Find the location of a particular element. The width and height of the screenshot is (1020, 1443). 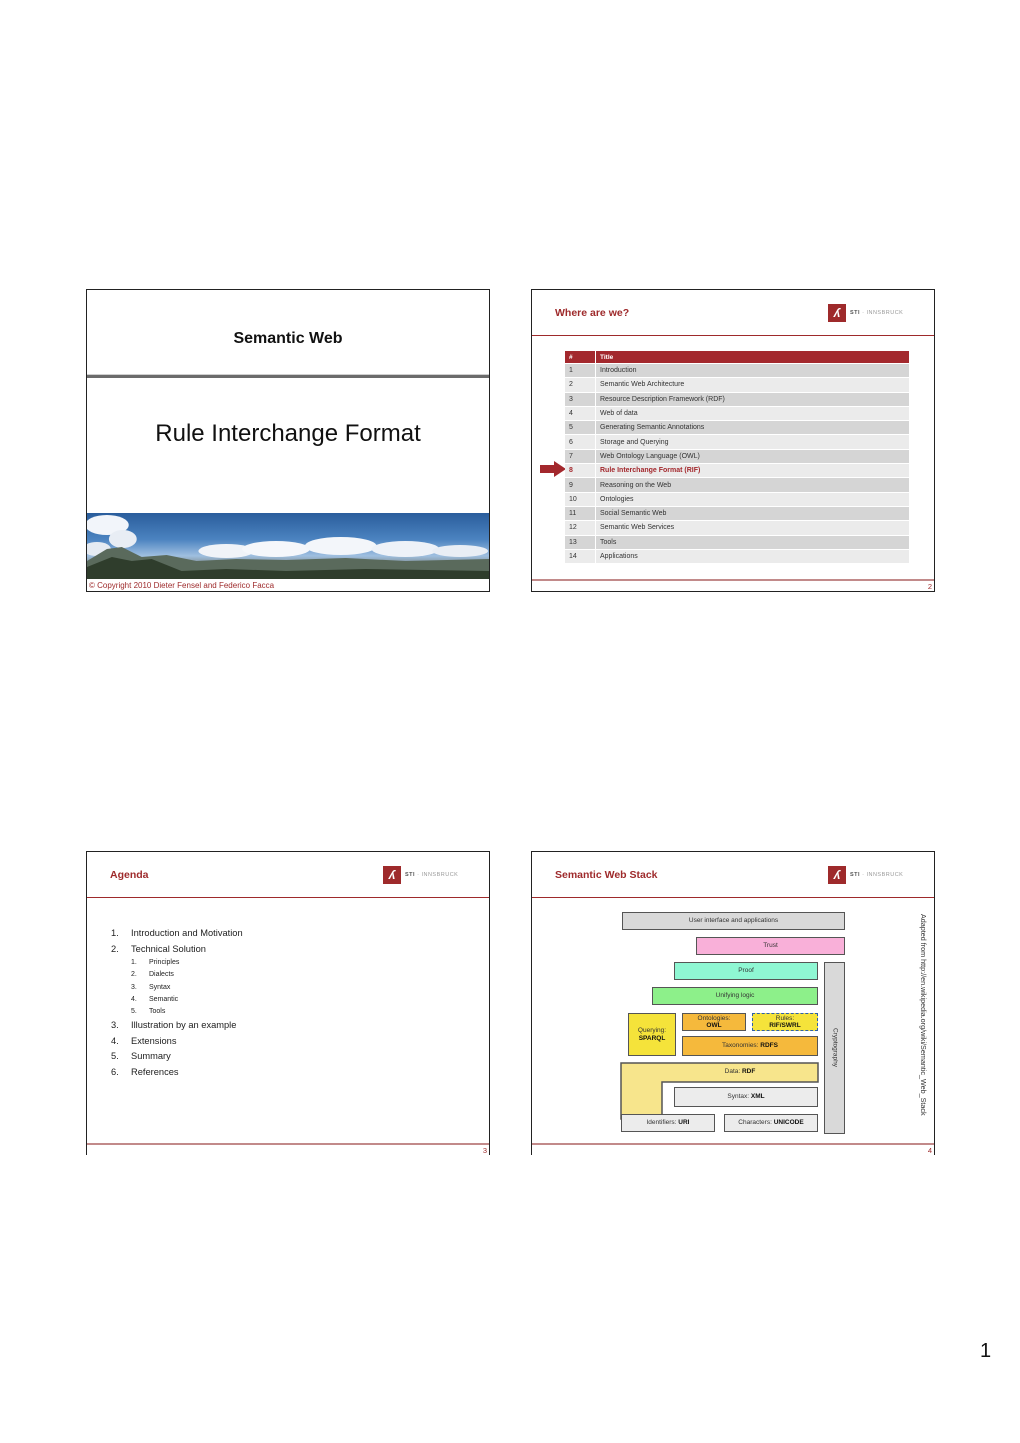

agenda-subitem: 5. Tools is located at coordinates (177, 1012).